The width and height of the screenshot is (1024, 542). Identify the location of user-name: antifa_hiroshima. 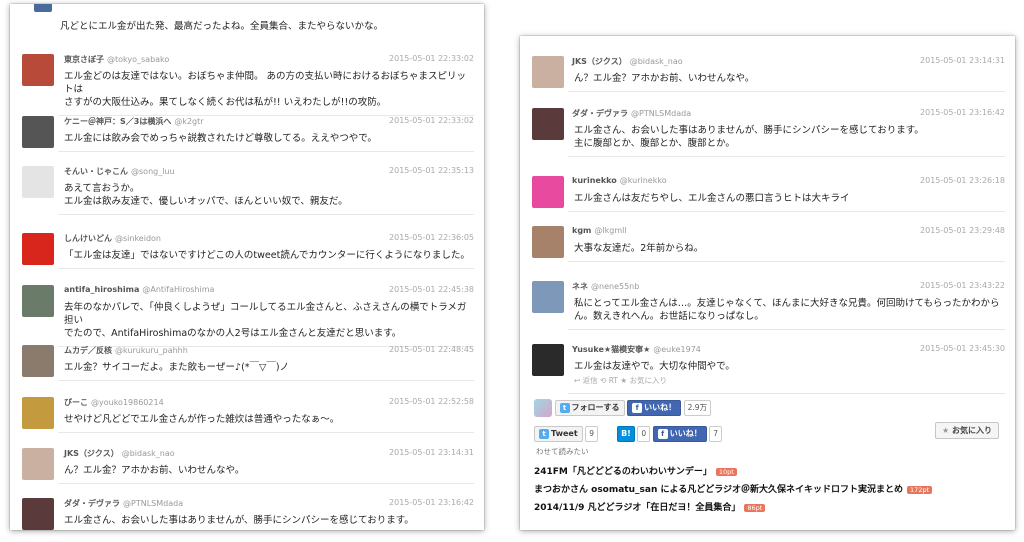
(101, 289).